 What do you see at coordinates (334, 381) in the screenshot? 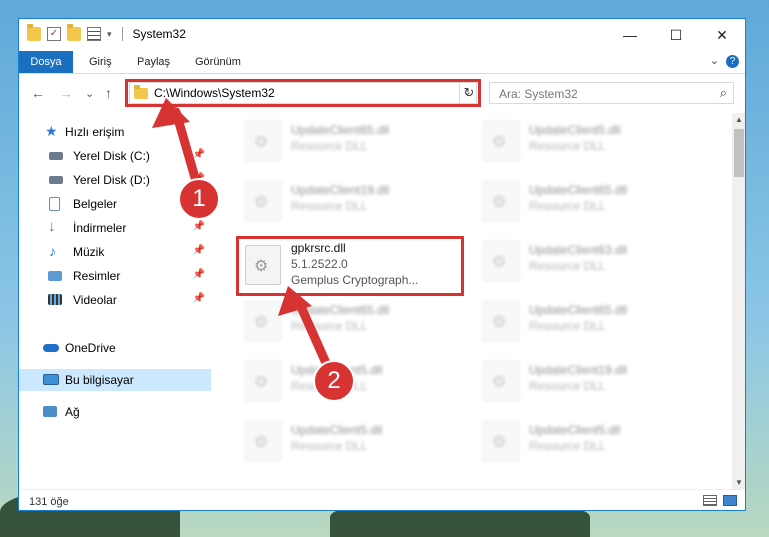
I see `annotation-badge-two: 2` at bounding box center [334, 381].